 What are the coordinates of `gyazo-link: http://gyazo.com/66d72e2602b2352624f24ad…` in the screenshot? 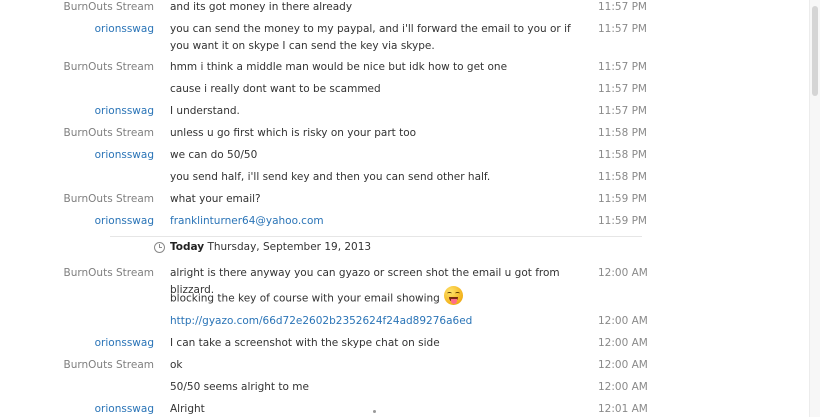 It's located at (380, 321).